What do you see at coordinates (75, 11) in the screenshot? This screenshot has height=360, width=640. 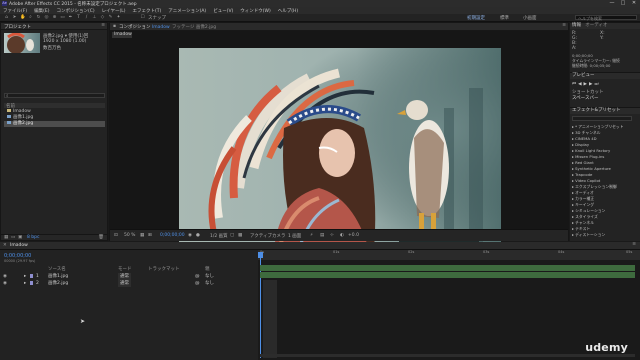 I see `menu-composition: コンポジション(C)` at bounding box center [75, 11].